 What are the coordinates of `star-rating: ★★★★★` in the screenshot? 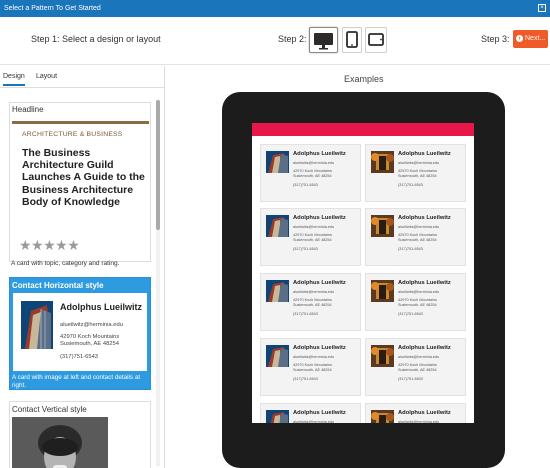 It's located at (49, 245).